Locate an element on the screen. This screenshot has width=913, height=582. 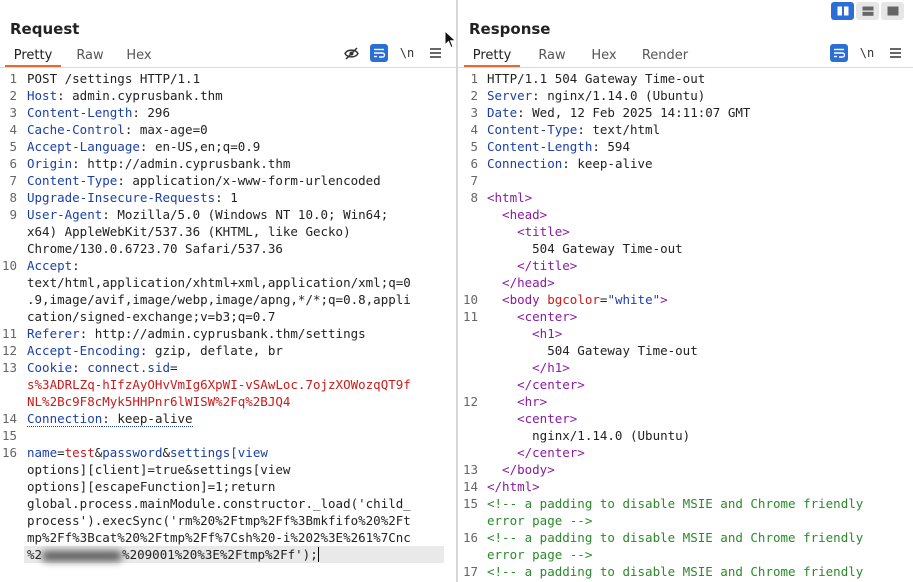
split-horizontal-icon is located at coordinates (842, 11).